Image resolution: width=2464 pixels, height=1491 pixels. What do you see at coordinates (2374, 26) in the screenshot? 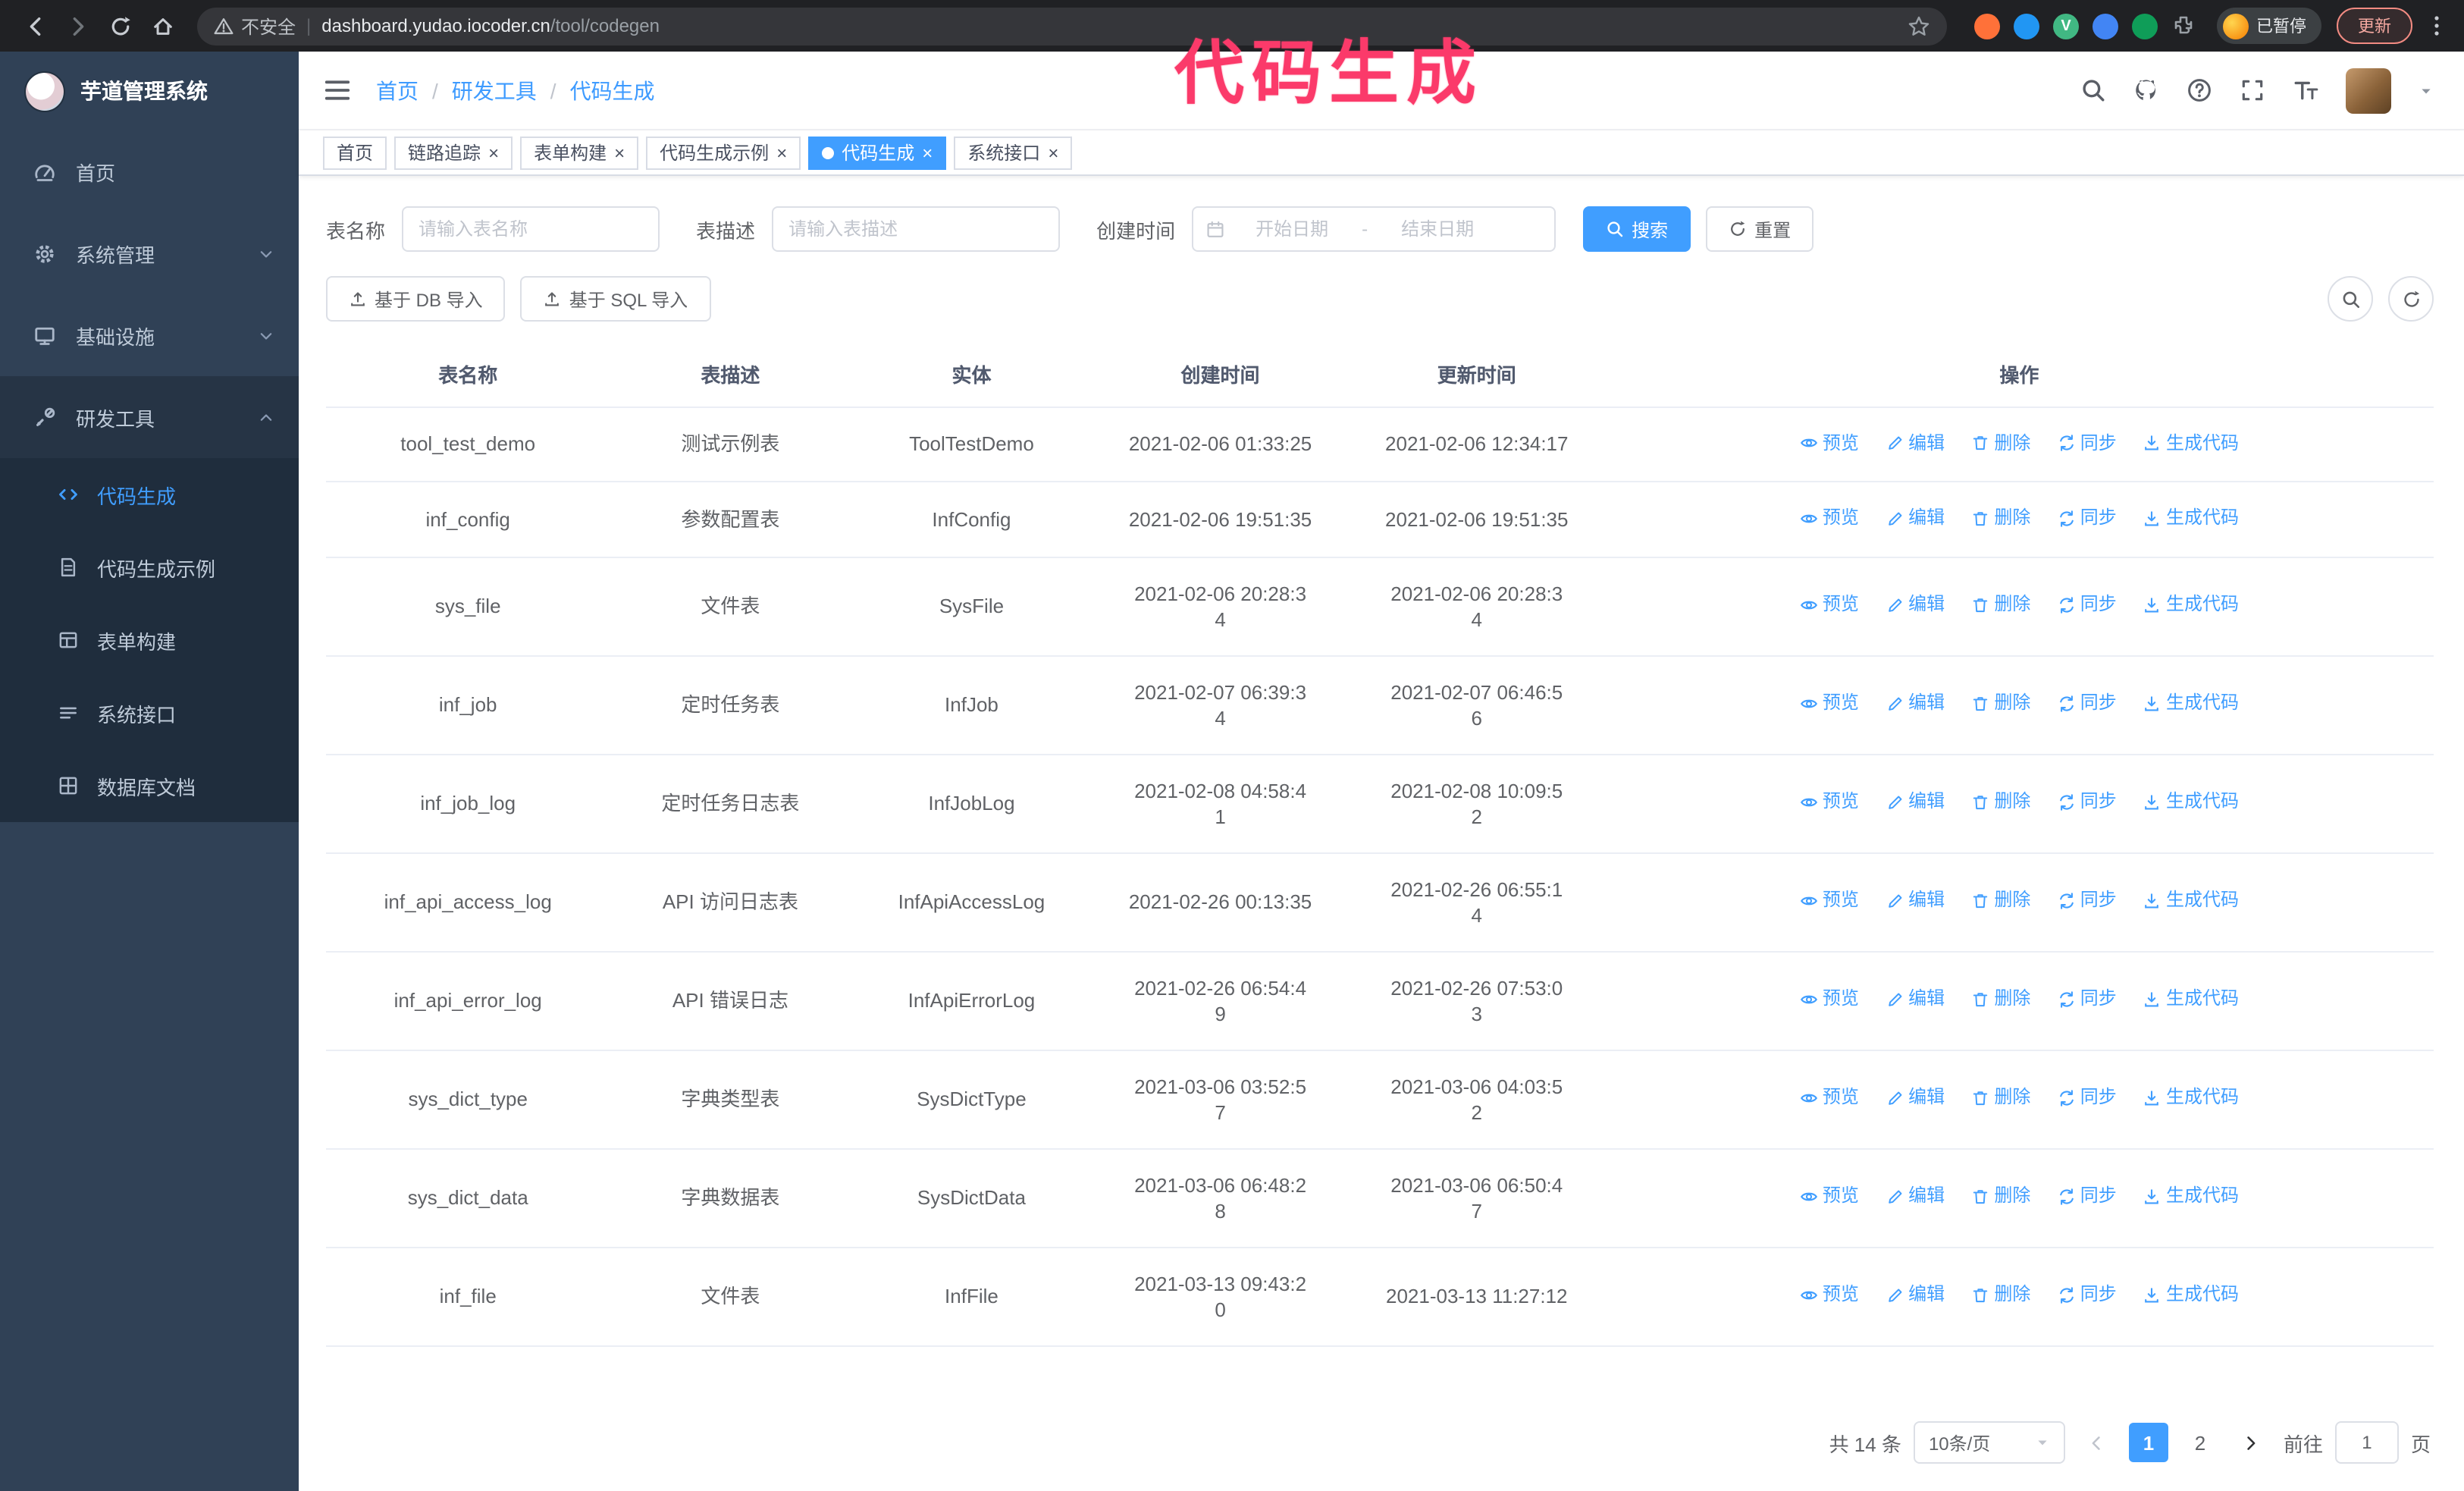
I see `browser-update-button: 更新` at bounding box center [2374, 26].